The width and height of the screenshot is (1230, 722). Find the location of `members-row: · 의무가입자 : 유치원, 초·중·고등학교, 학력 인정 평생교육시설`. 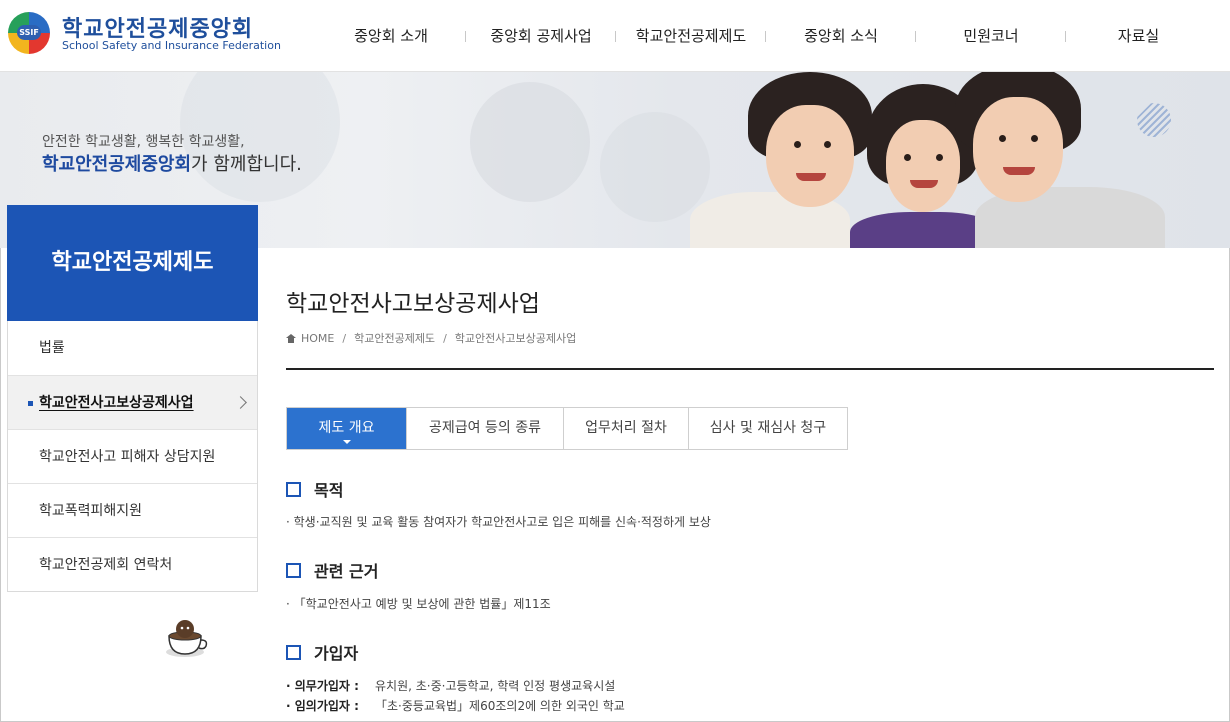

members-row: · 의무가입자 : 유치원, 초·중·고등학교, 학력 인정 평생교육시설 is located at coordinates (450, 685).